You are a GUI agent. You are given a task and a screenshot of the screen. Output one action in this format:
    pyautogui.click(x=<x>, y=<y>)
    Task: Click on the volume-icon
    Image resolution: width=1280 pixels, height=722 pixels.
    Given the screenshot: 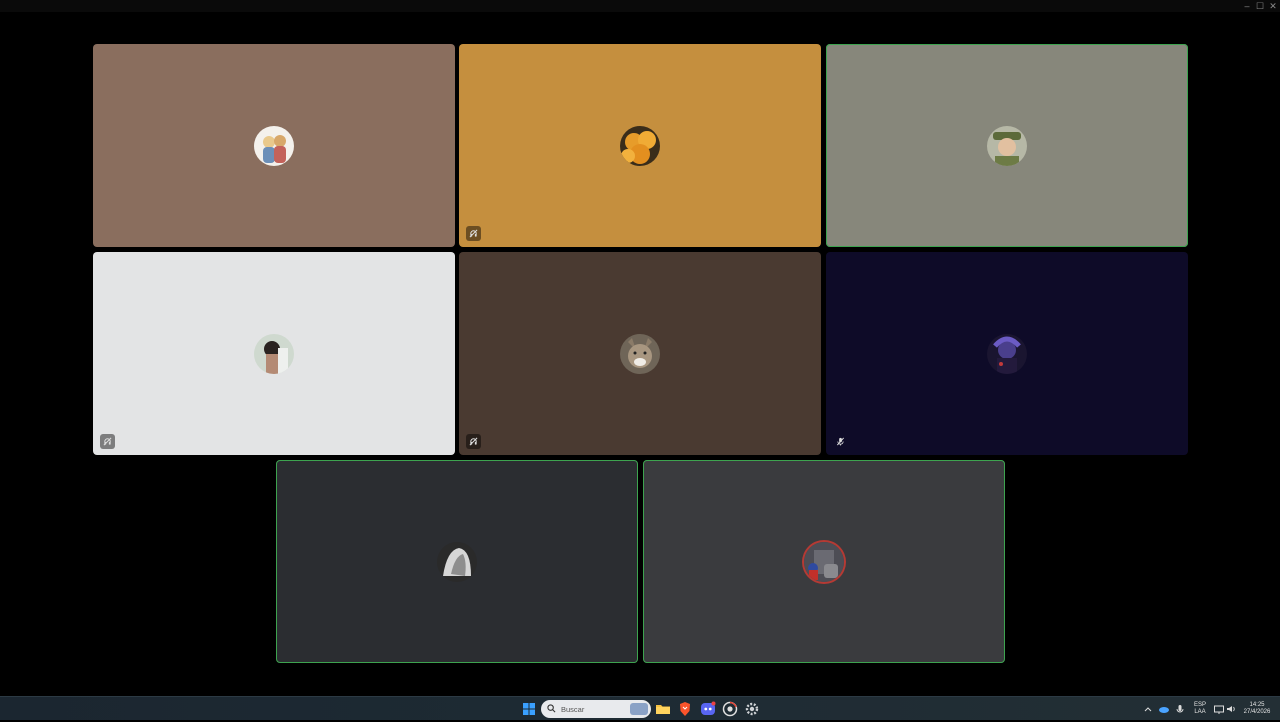 What is the action you would take?
    pyautogui.click(x=1231, y=709)
    